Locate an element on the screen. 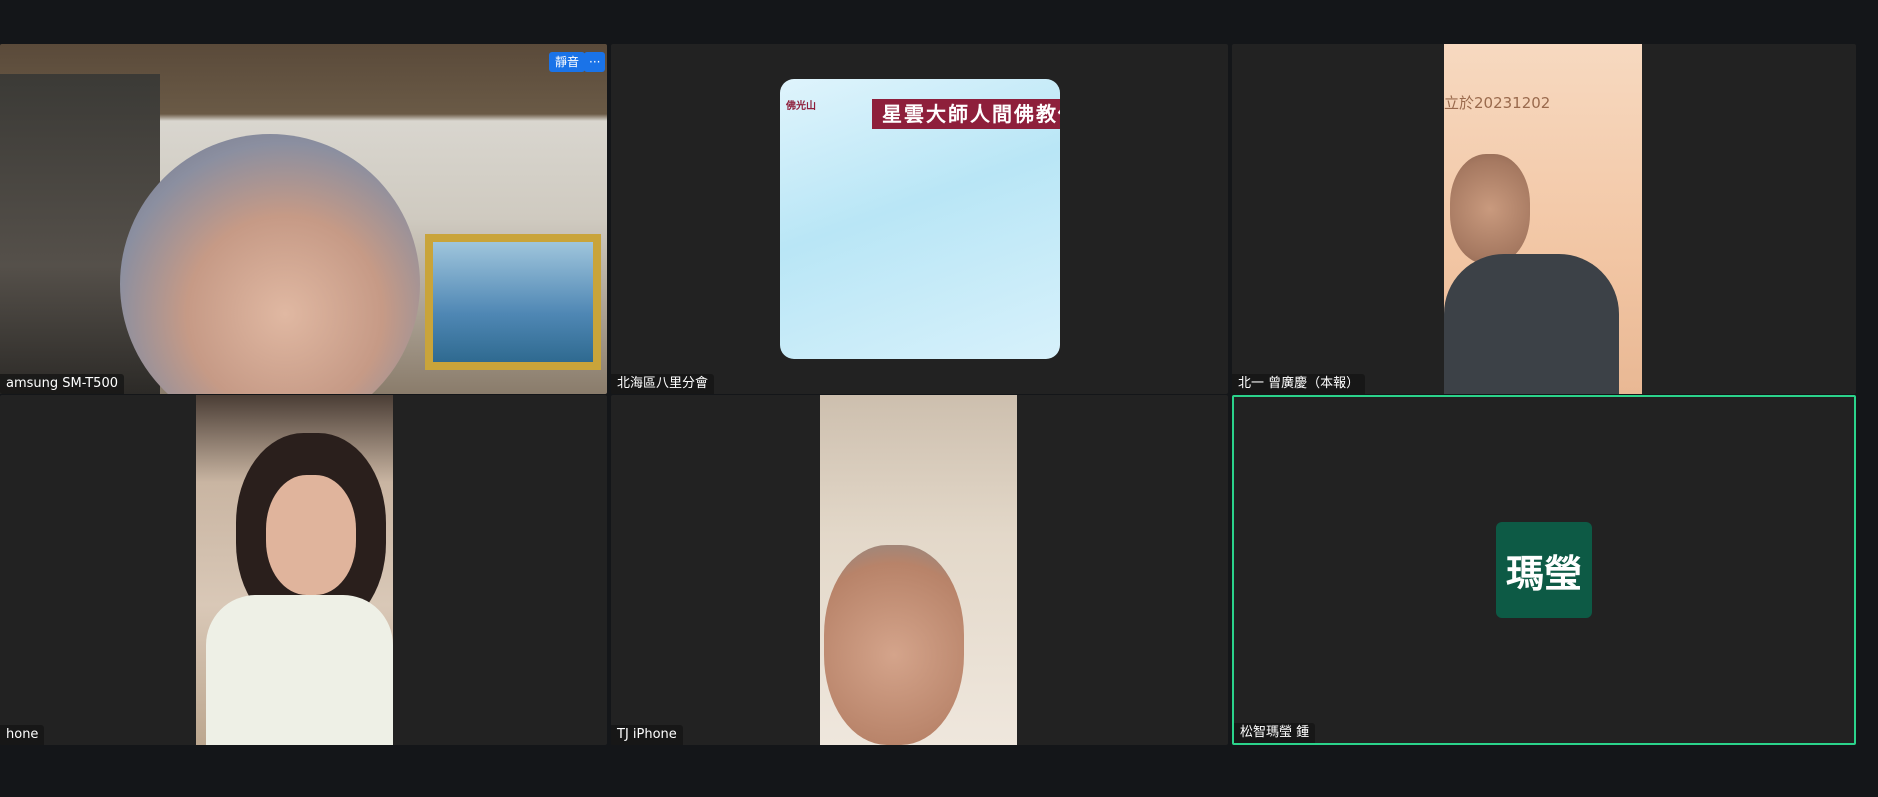 This screenshot has height=797, width=1878. participant-name-label: 北一 曾廣慶（本報） is located at coordinates (1299, 384).